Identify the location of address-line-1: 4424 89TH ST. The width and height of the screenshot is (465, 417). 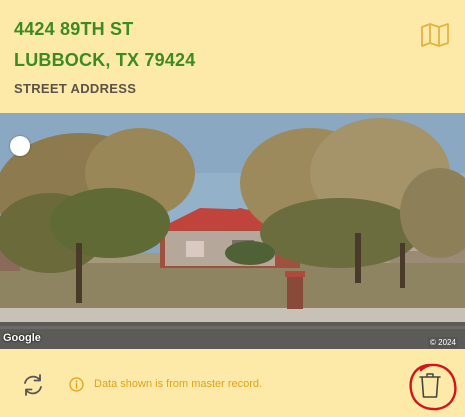
(74, 29).